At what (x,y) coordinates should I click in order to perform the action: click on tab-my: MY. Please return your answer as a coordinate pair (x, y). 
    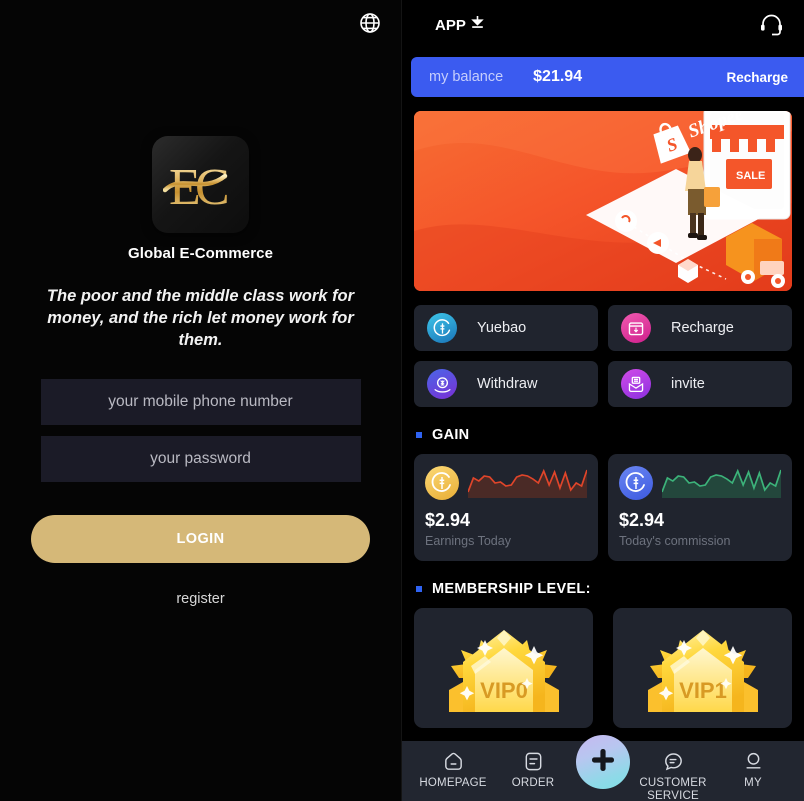
    Looking at the image, I should click on (753, 769).